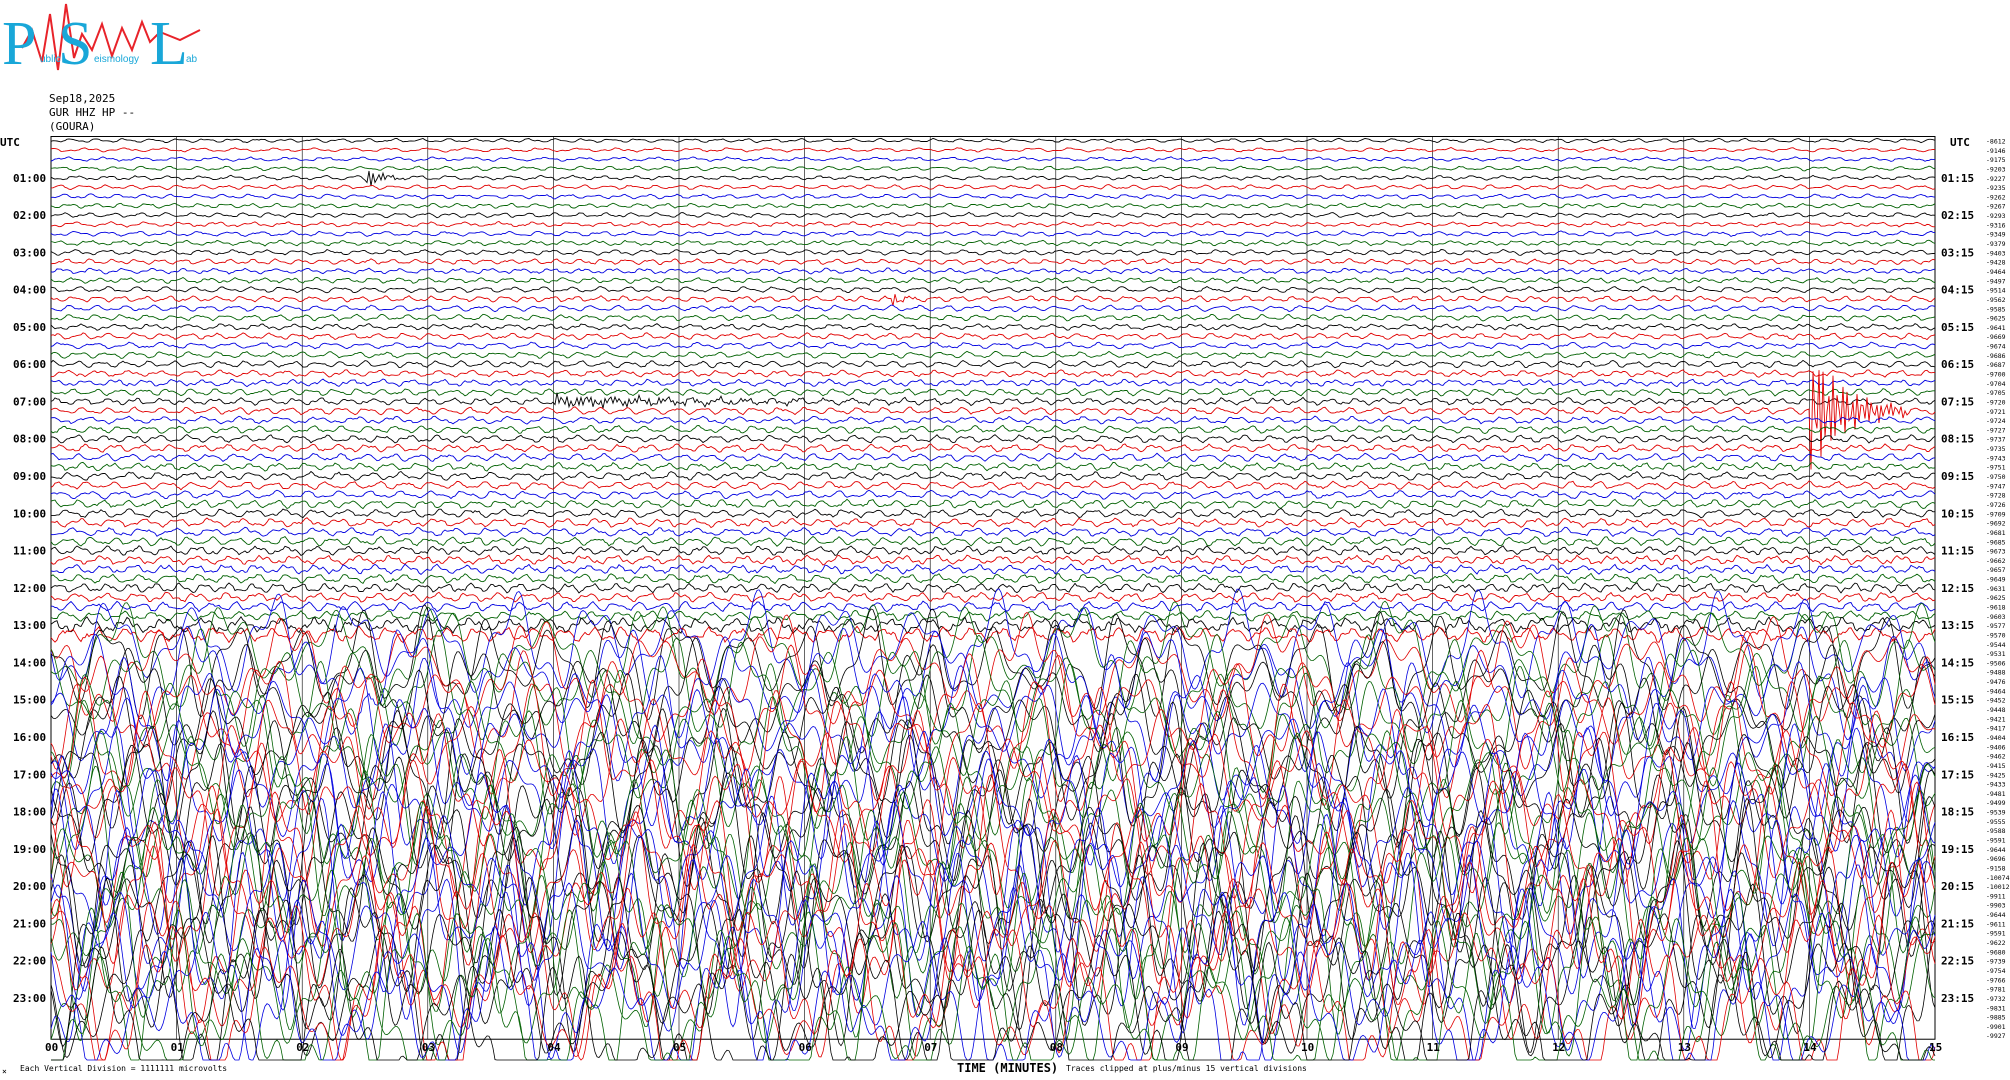  What do you see at coordinates (1998, 878) in the screenshot?
I see `row-offset-label: -10074` at bounding box center [1998, 878].